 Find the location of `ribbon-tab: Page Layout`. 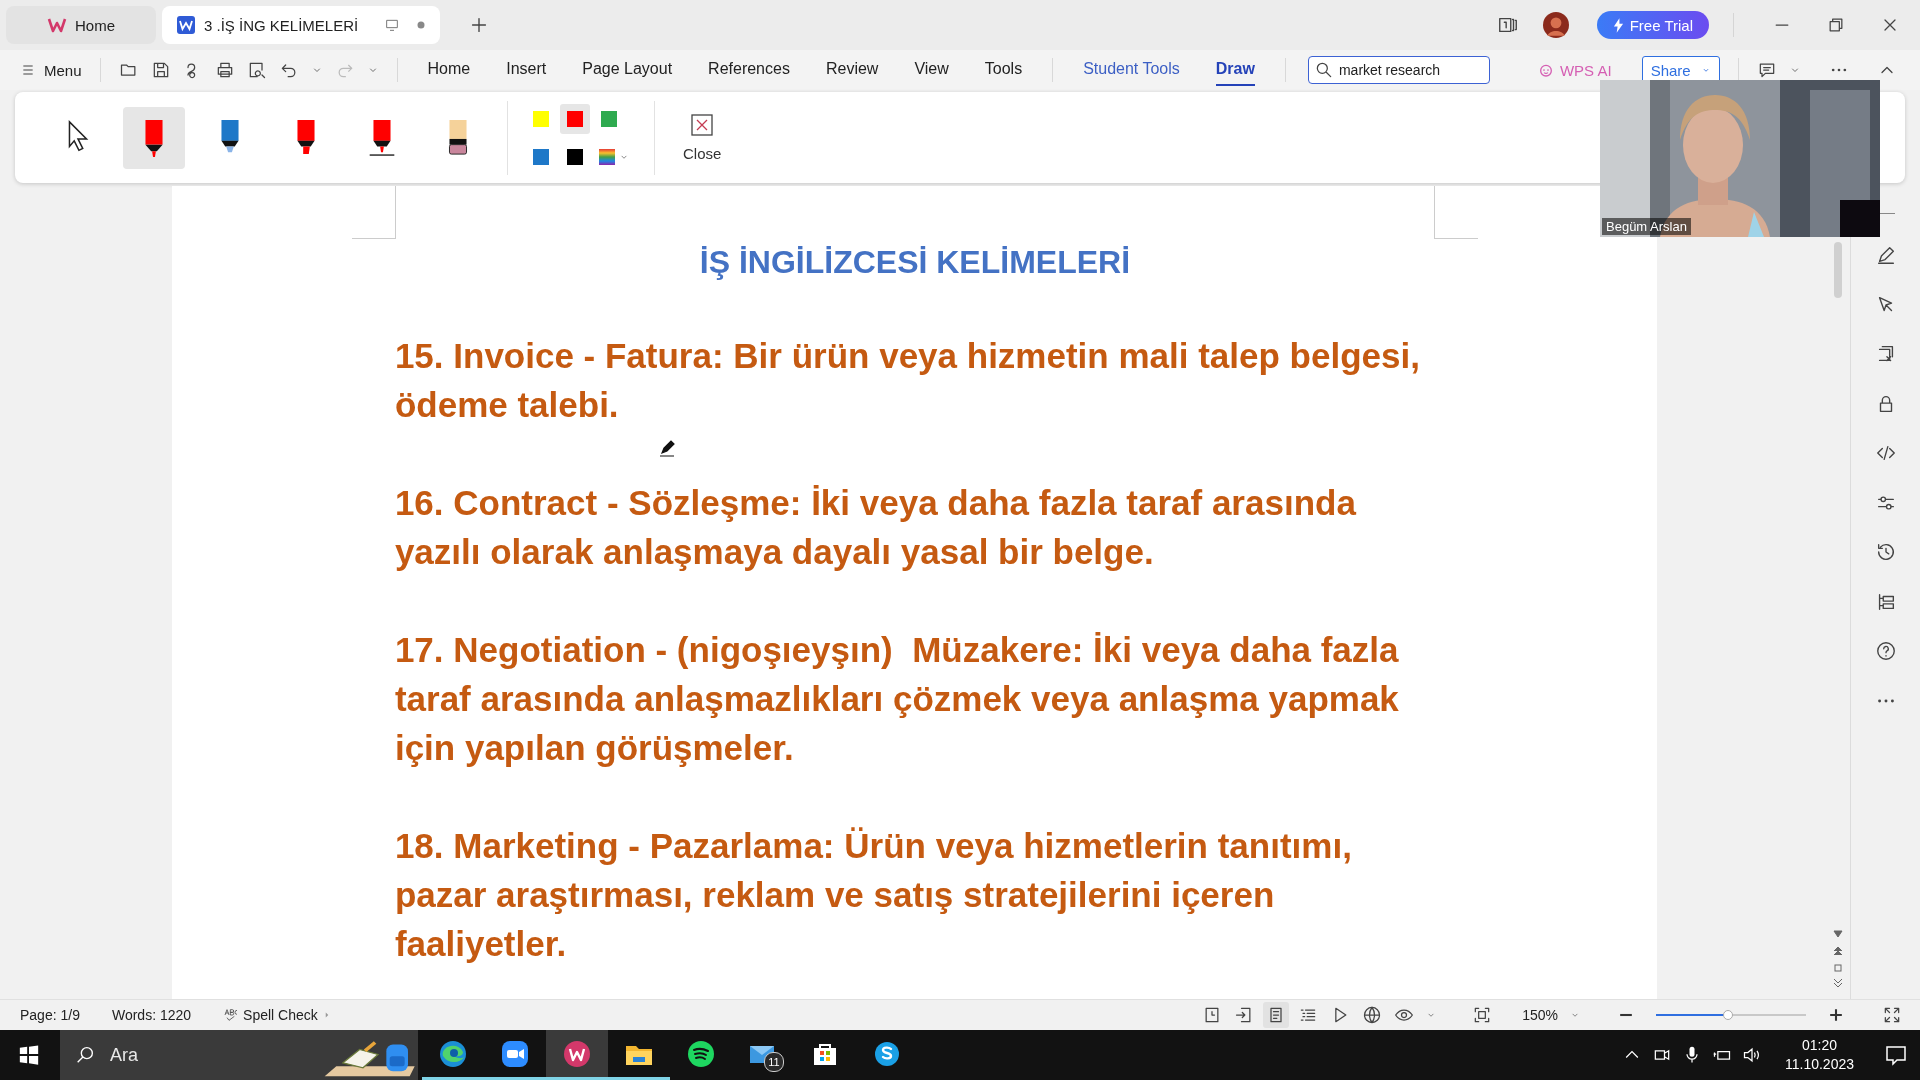

ribbon-tab: Page Layout is located at coordinates (627, 70).